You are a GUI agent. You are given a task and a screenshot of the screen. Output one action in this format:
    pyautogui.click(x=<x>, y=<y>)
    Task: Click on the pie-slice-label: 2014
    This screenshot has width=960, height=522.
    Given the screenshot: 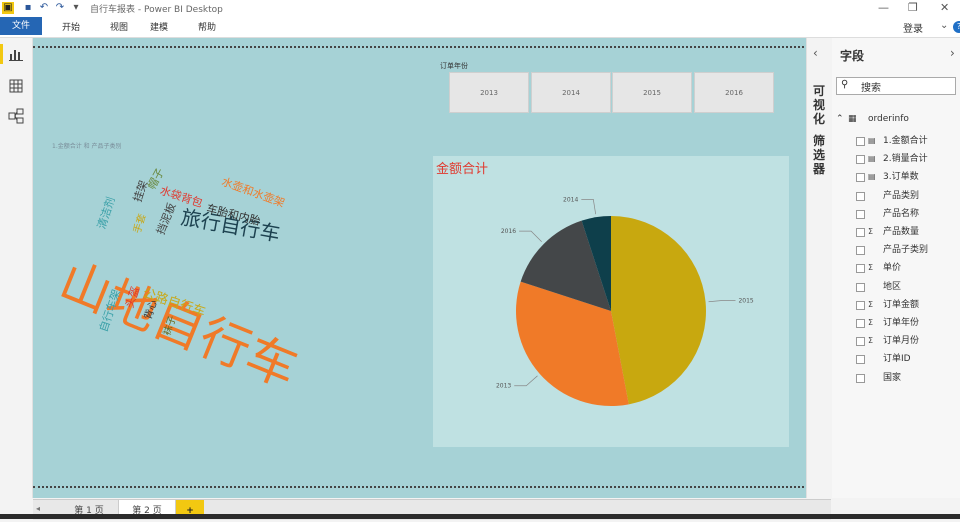 What is the action you would take?
    pyautogui.click(x=570, y=199)
    